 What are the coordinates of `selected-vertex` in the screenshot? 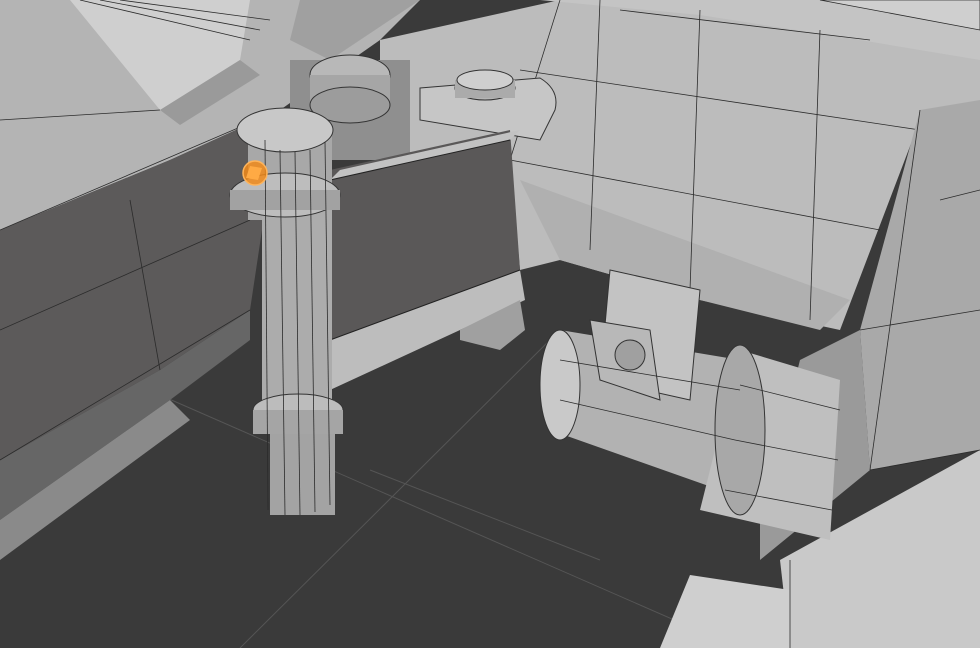 It's located at (255, 173).